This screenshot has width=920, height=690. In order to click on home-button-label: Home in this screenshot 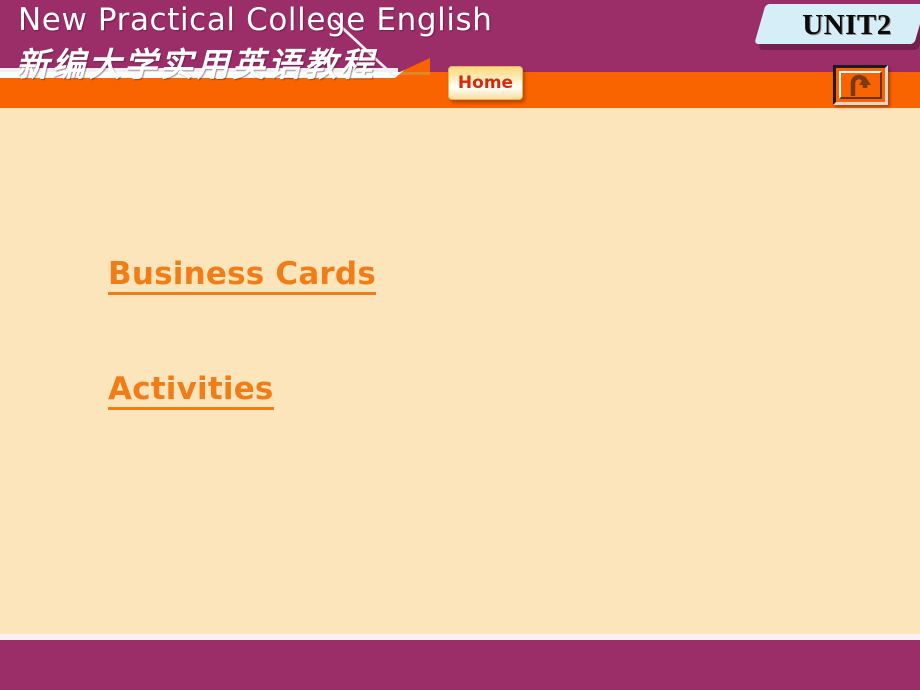, I will do `click(485, 83)`.